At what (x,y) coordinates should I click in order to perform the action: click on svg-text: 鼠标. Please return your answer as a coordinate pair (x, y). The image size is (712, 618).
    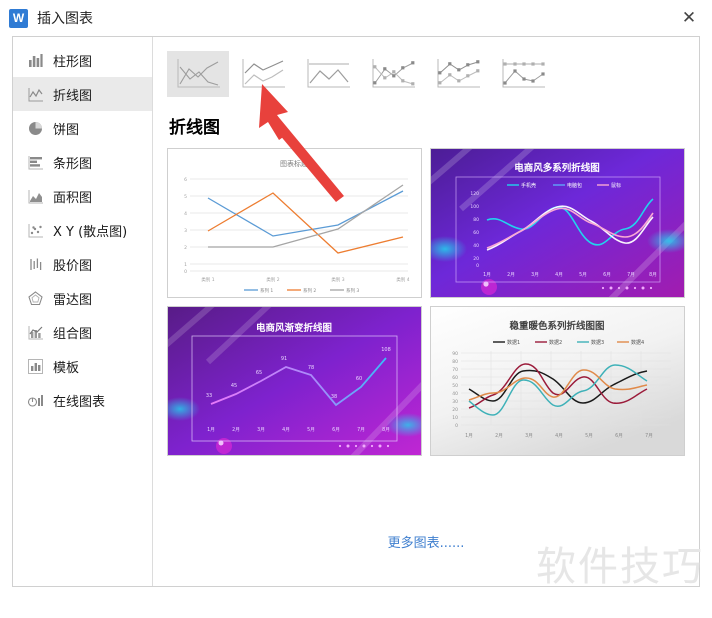
    Looking at the image, I should click on (616, 185).